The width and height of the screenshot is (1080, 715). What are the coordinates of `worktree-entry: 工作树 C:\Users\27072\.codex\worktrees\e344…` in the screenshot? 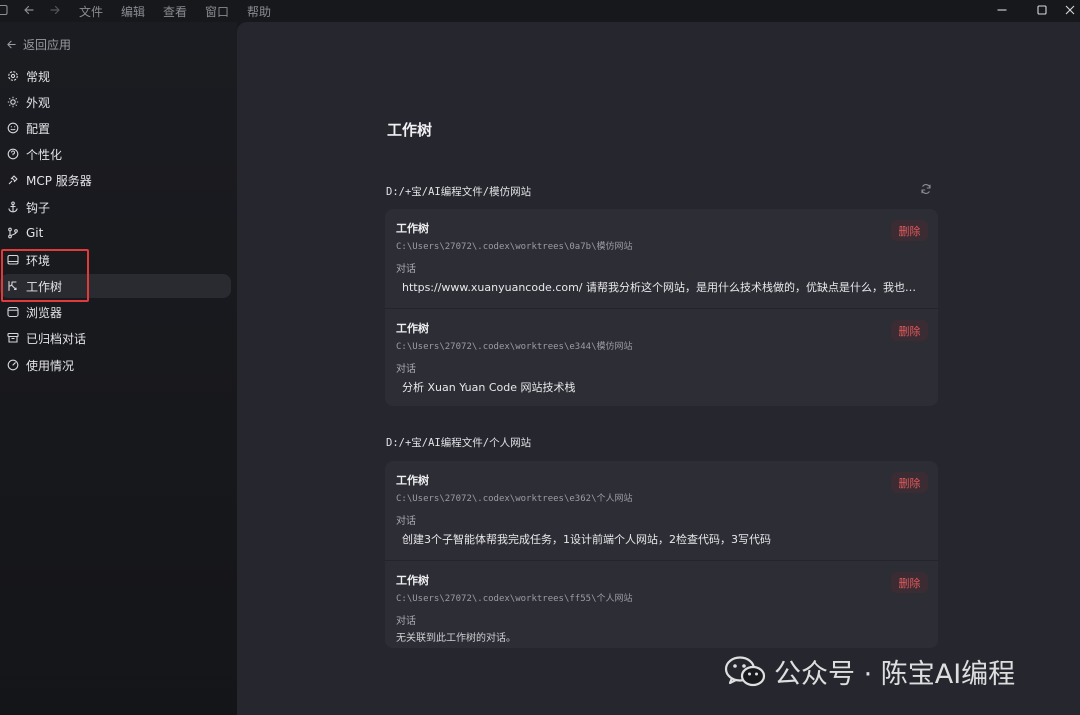 It's located at (661, 357).